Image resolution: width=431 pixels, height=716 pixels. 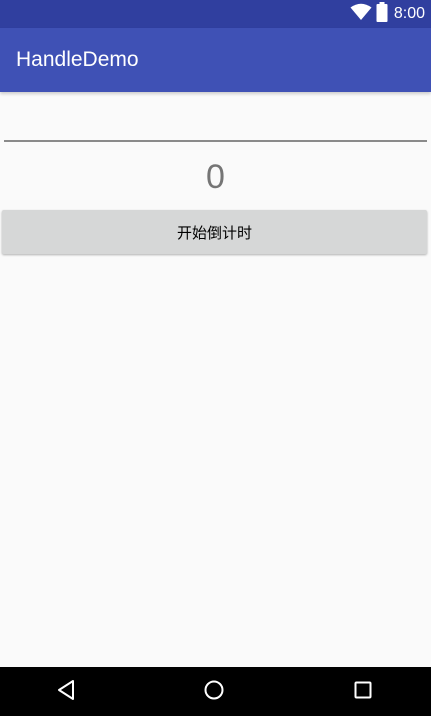 What do you see at coordinates (409, 13) in the screenshot?
I see `status-time: 8:00` at bounding box center [409, 13].